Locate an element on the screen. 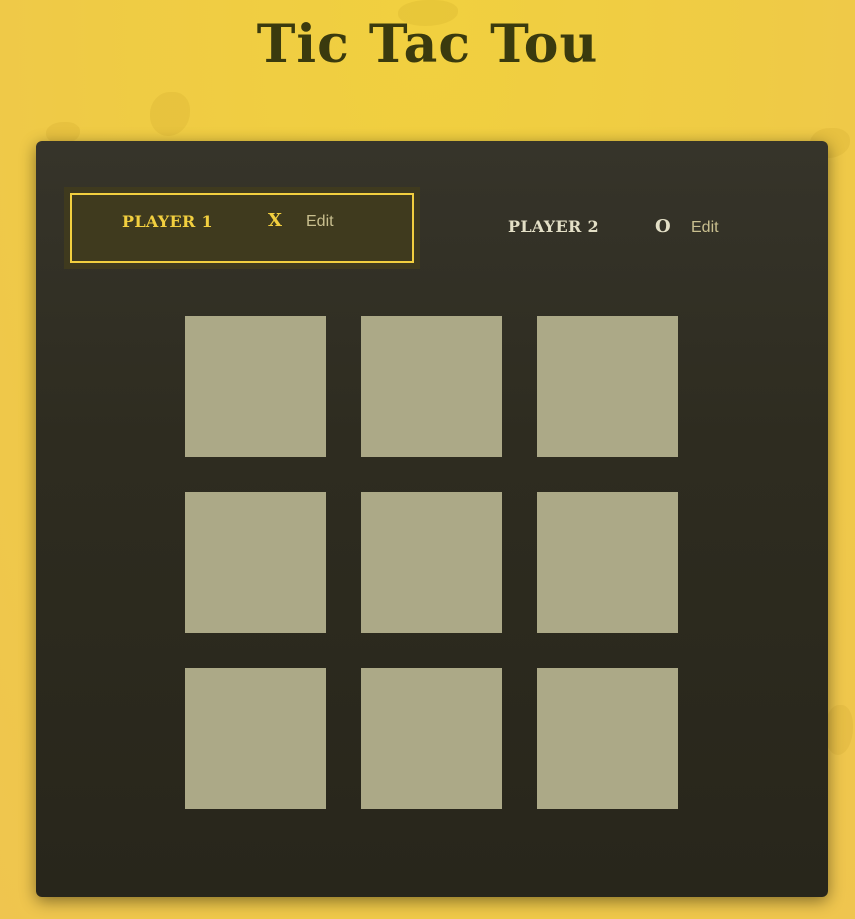 This screenshot has height=919, width=855. player-2-symbol: O is located at coordinates (663, 226).